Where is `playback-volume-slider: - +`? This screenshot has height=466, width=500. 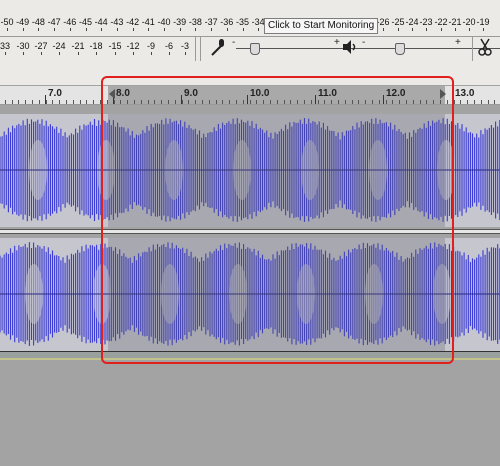 playback-volume-slider: - + is located at coordinates (430, 47).